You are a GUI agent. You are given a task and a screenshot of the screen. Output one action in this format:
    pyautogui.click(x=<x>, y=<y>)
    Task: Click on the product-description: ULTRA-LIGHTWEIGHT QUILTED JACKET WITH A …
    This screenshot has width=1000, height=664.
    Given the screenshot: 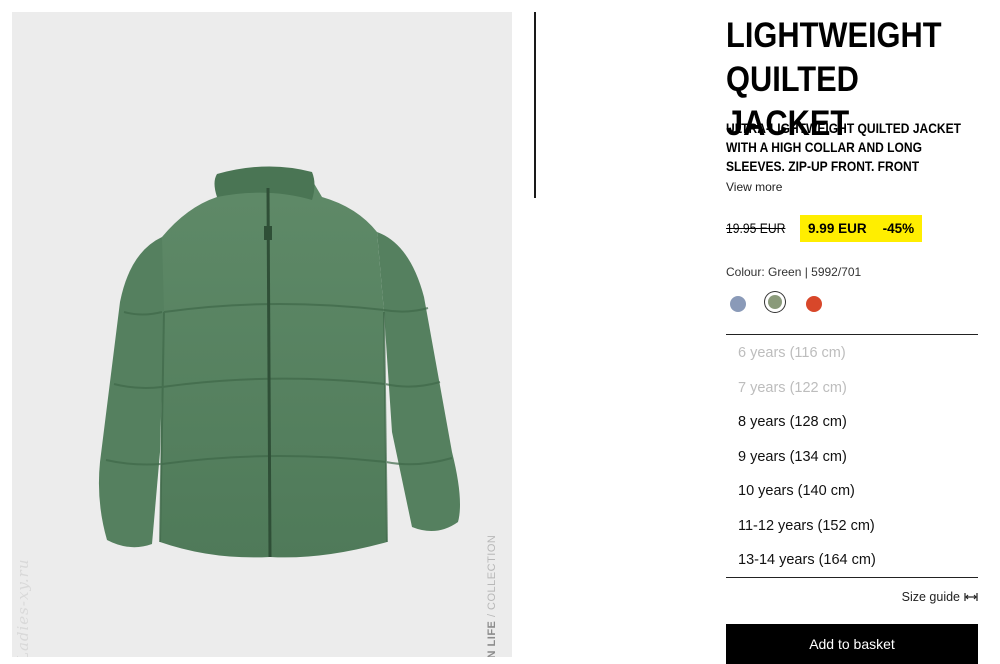 What is the action you would take?
    pyautogui.click(x=843, y=147)
    